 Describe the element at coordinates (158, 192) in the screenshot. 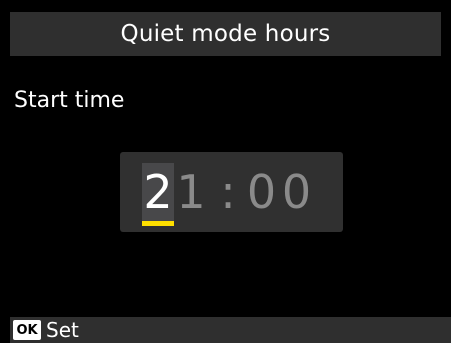

I see `hour-tens-digit: 2` at that location.